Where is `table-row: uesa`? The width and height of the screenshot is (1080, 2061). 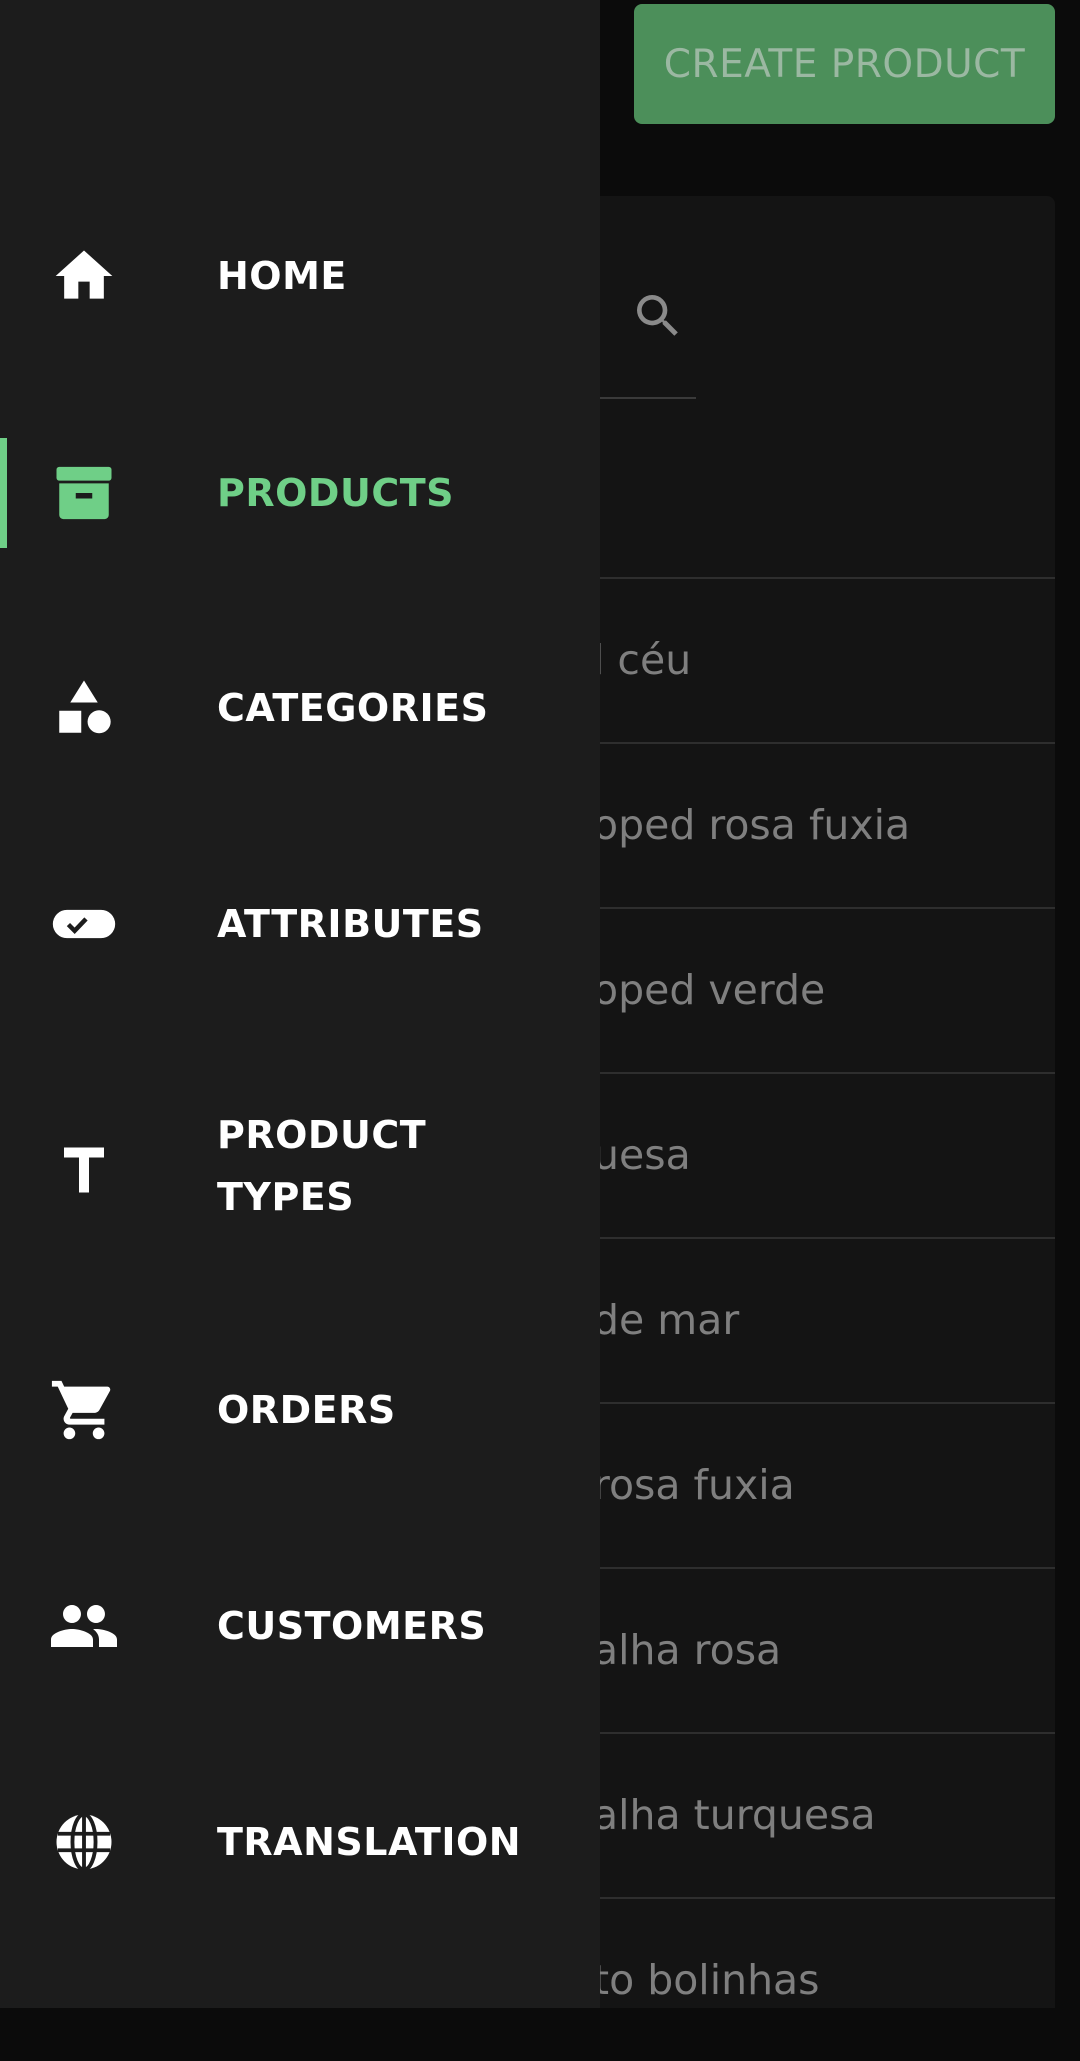
table-row: uesa is located at coordinates (820, 1154).